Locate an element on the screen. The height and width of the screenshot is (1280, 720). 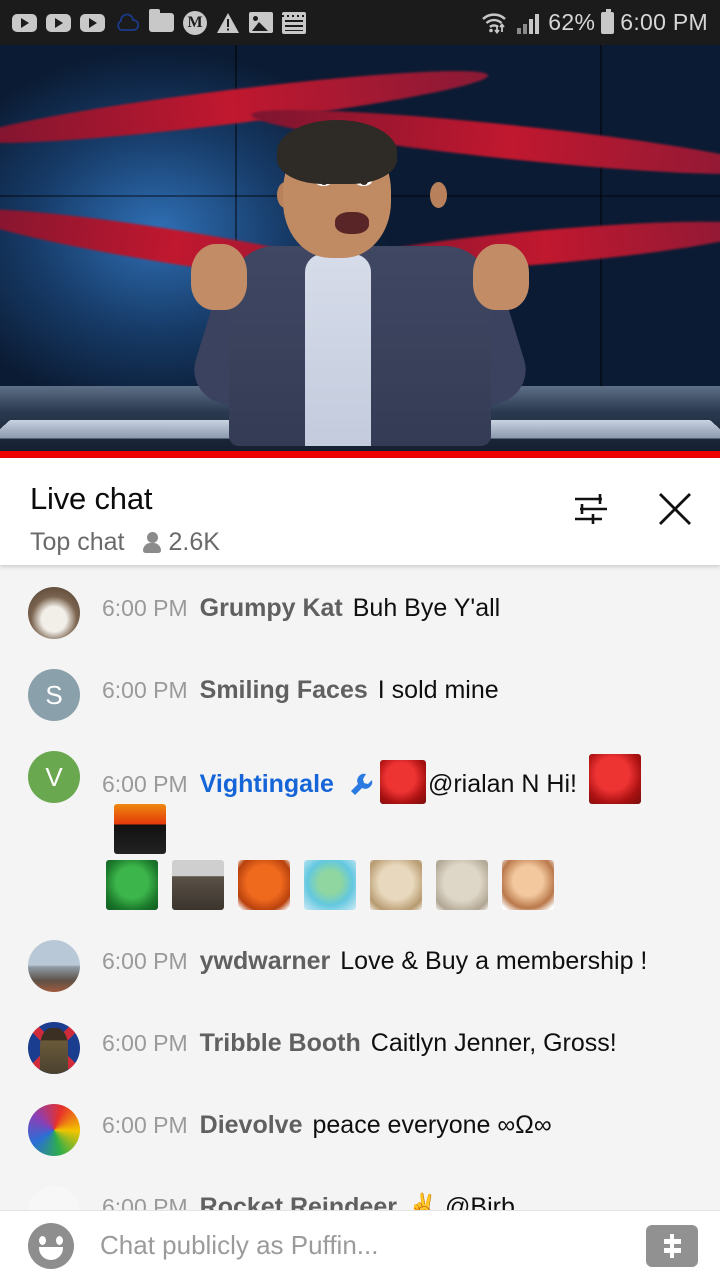
chat-message-line: 6:00 PM Dievolve peace everyone ∞Ω∞ is located at coordinates (403, 1125).